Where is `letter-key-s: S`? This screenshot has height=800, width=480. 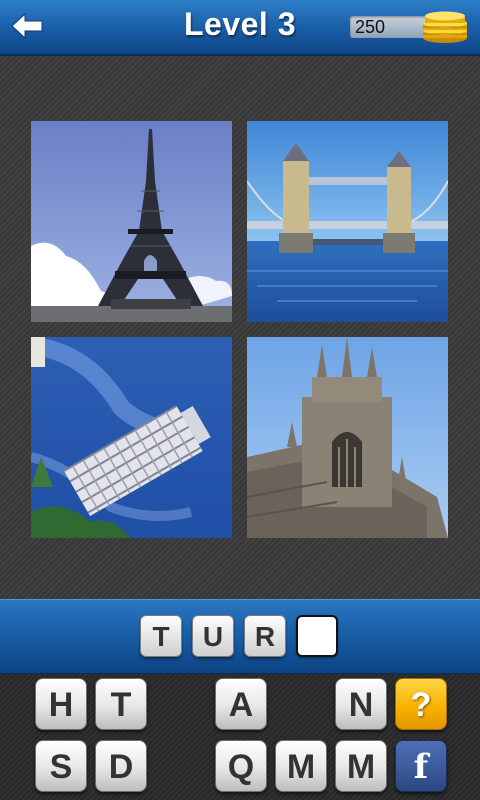 letter-key-s: S is located at coordinates (61, 766).